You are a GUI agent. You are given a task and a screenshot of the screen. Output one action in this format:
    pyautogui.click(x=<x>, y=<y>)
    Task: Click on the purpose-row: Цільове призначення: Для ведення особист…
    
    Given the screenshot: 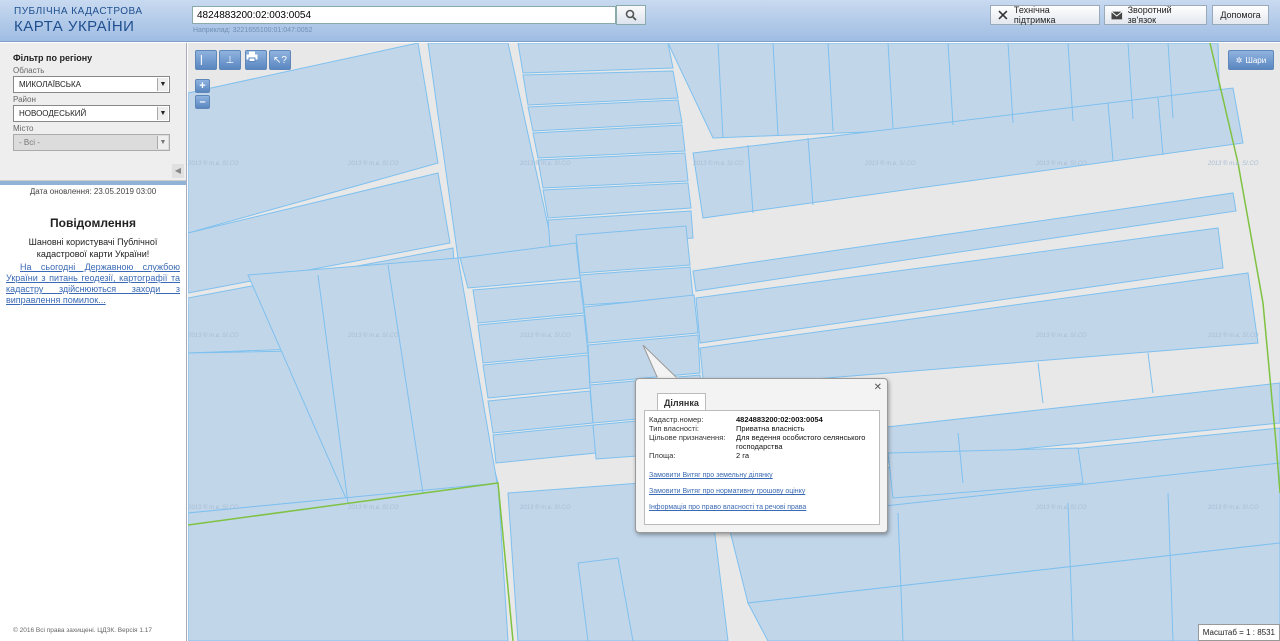 What is the action you would take?
    pyautogui.click(x=762, y=442)
    